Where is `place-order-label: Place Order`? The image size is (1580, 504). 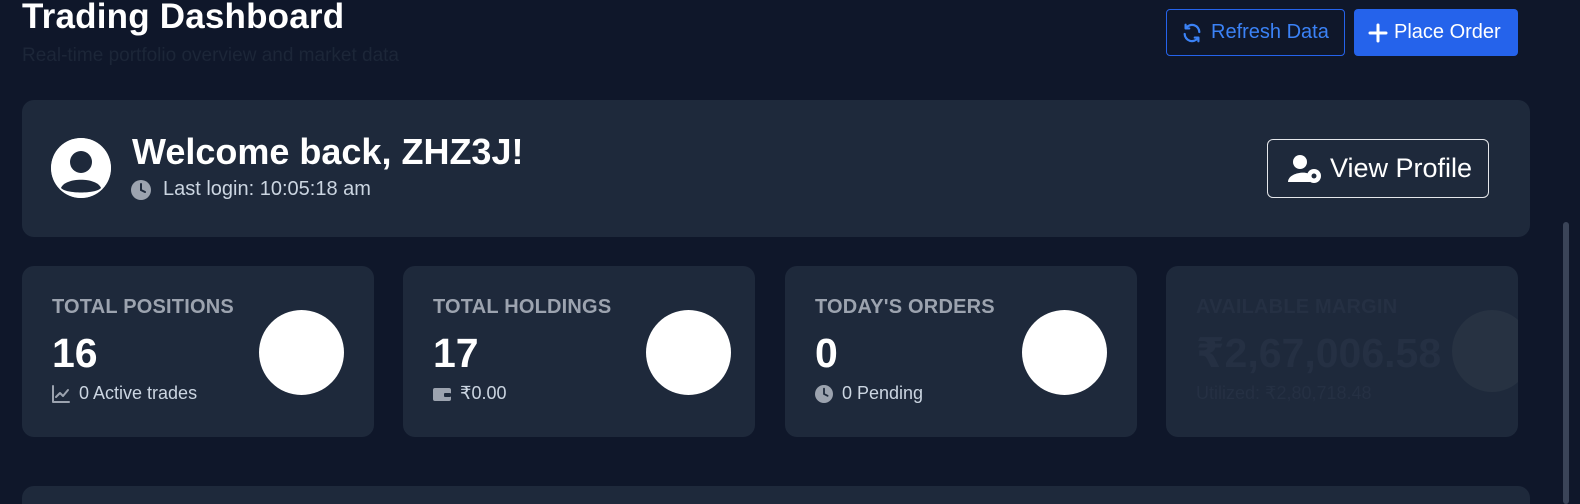 place-order-label: Place Order is located at coordinates (1447, 32).